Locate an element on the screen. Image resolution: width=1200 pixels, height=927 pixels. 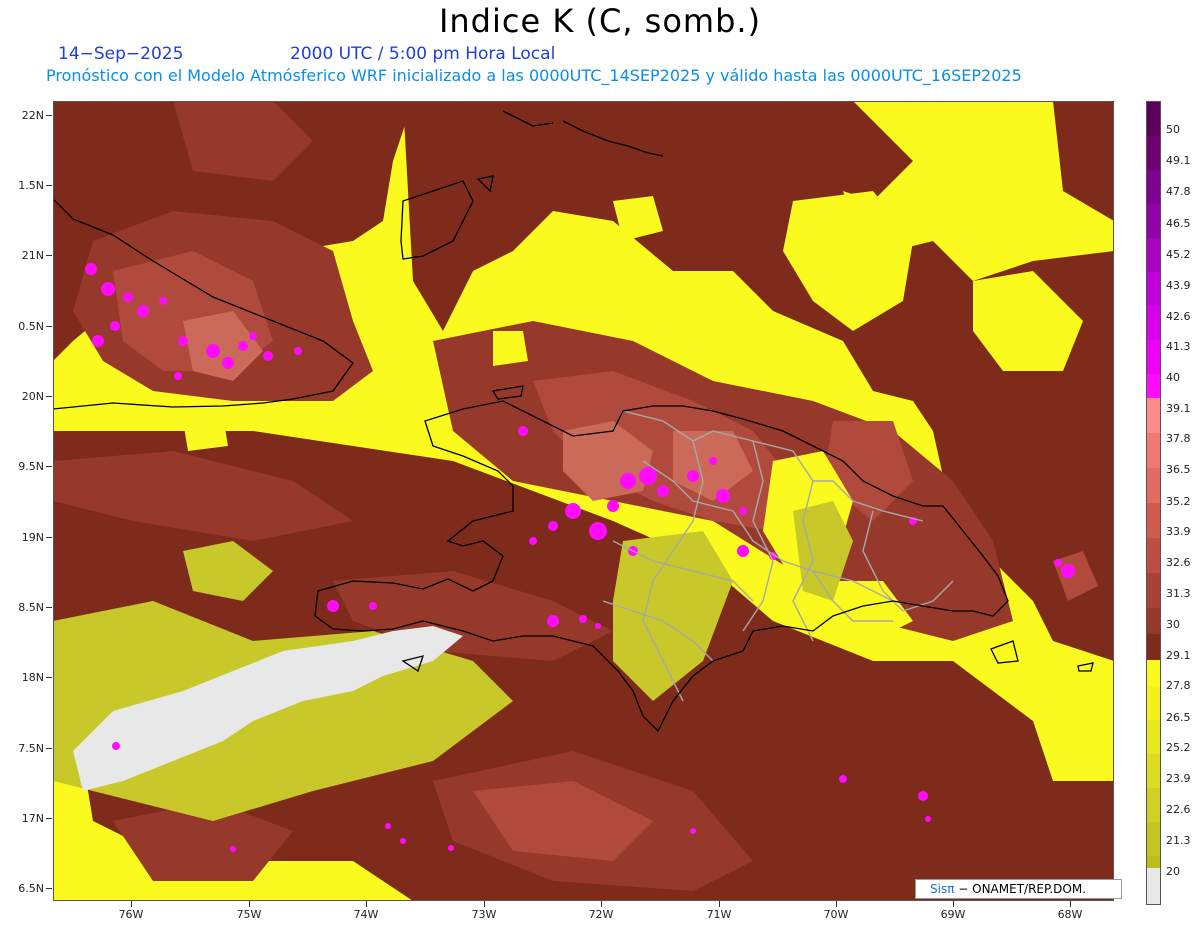
colorbar-label: 29.1 is located at coordinates (1178, 655).